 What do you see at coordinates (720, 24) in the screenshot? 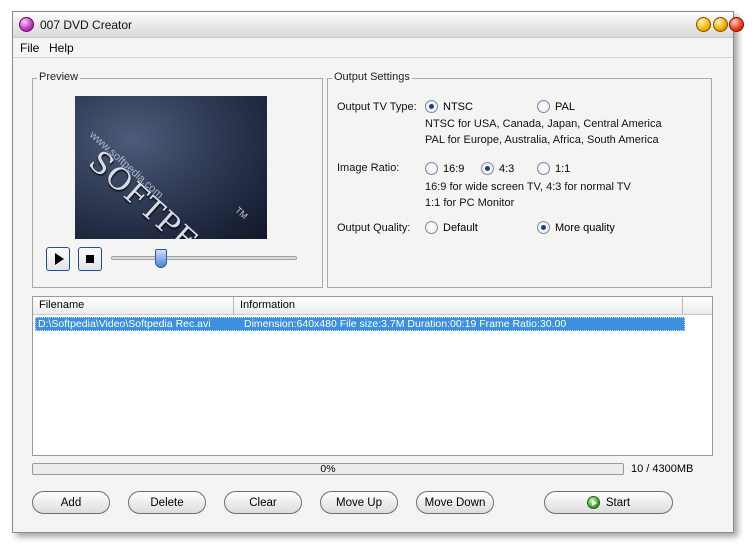
I see `maximize-button` at bounding box center [720, 24].